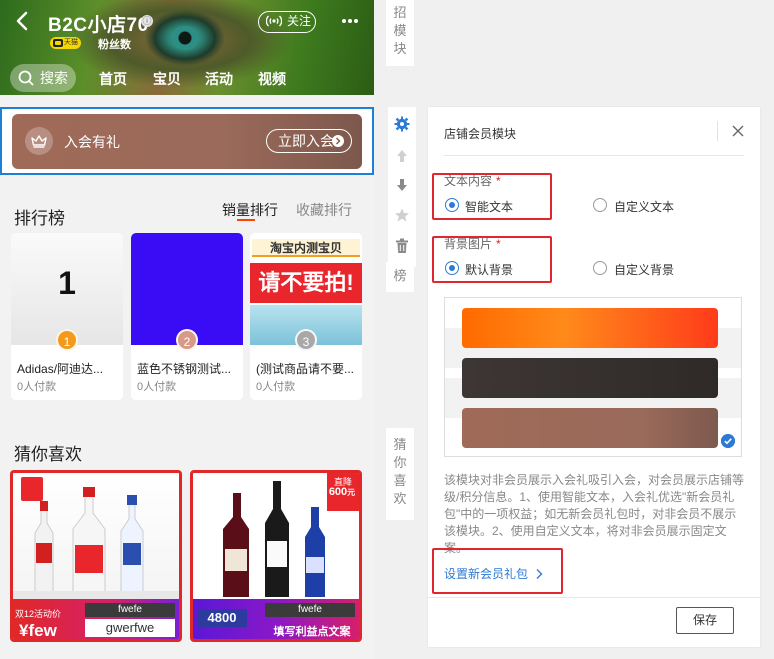  I want to click on nav-tab-home: 首页, so click(113, 79).